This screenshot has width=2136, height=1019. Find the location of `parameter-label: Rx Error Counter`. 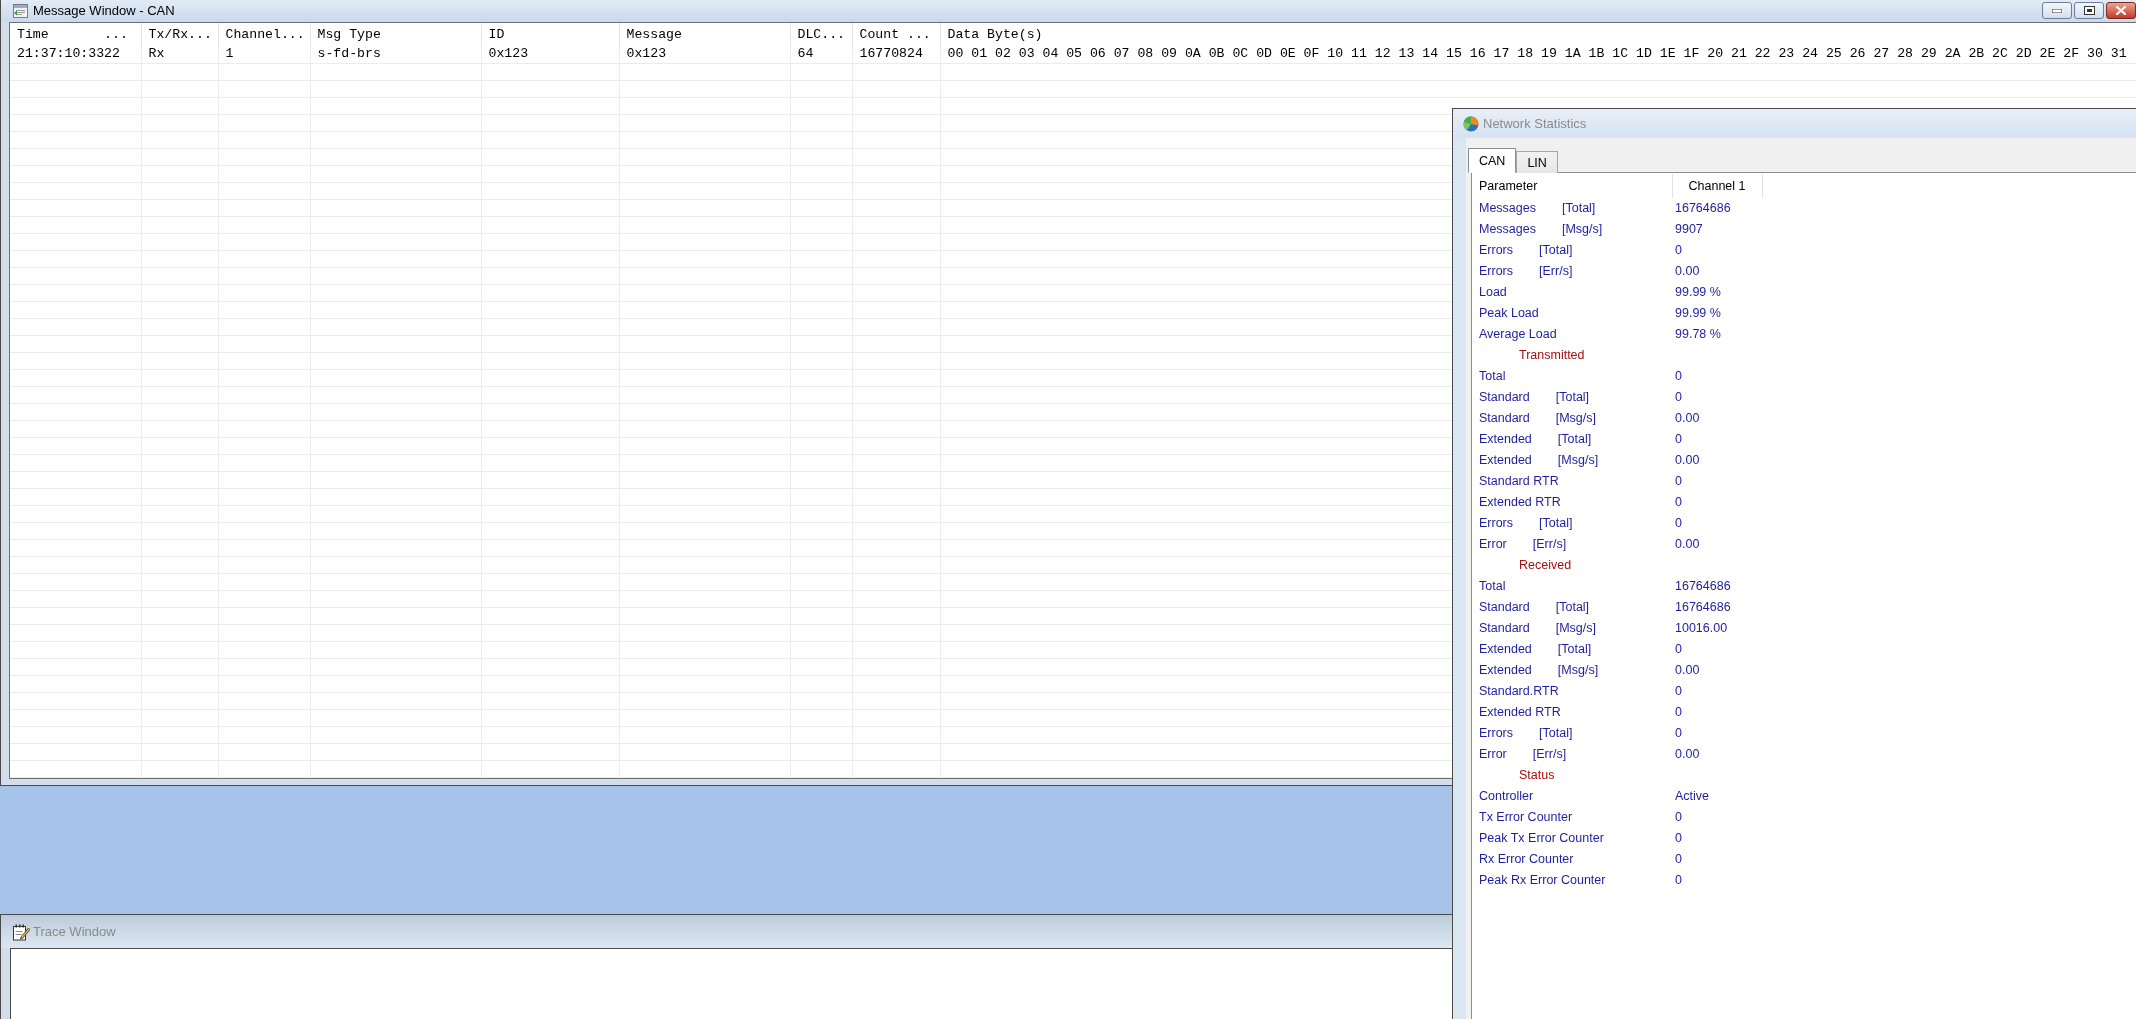

parameter-label: Rx Error Counter is located at coordinates (1526, 859).